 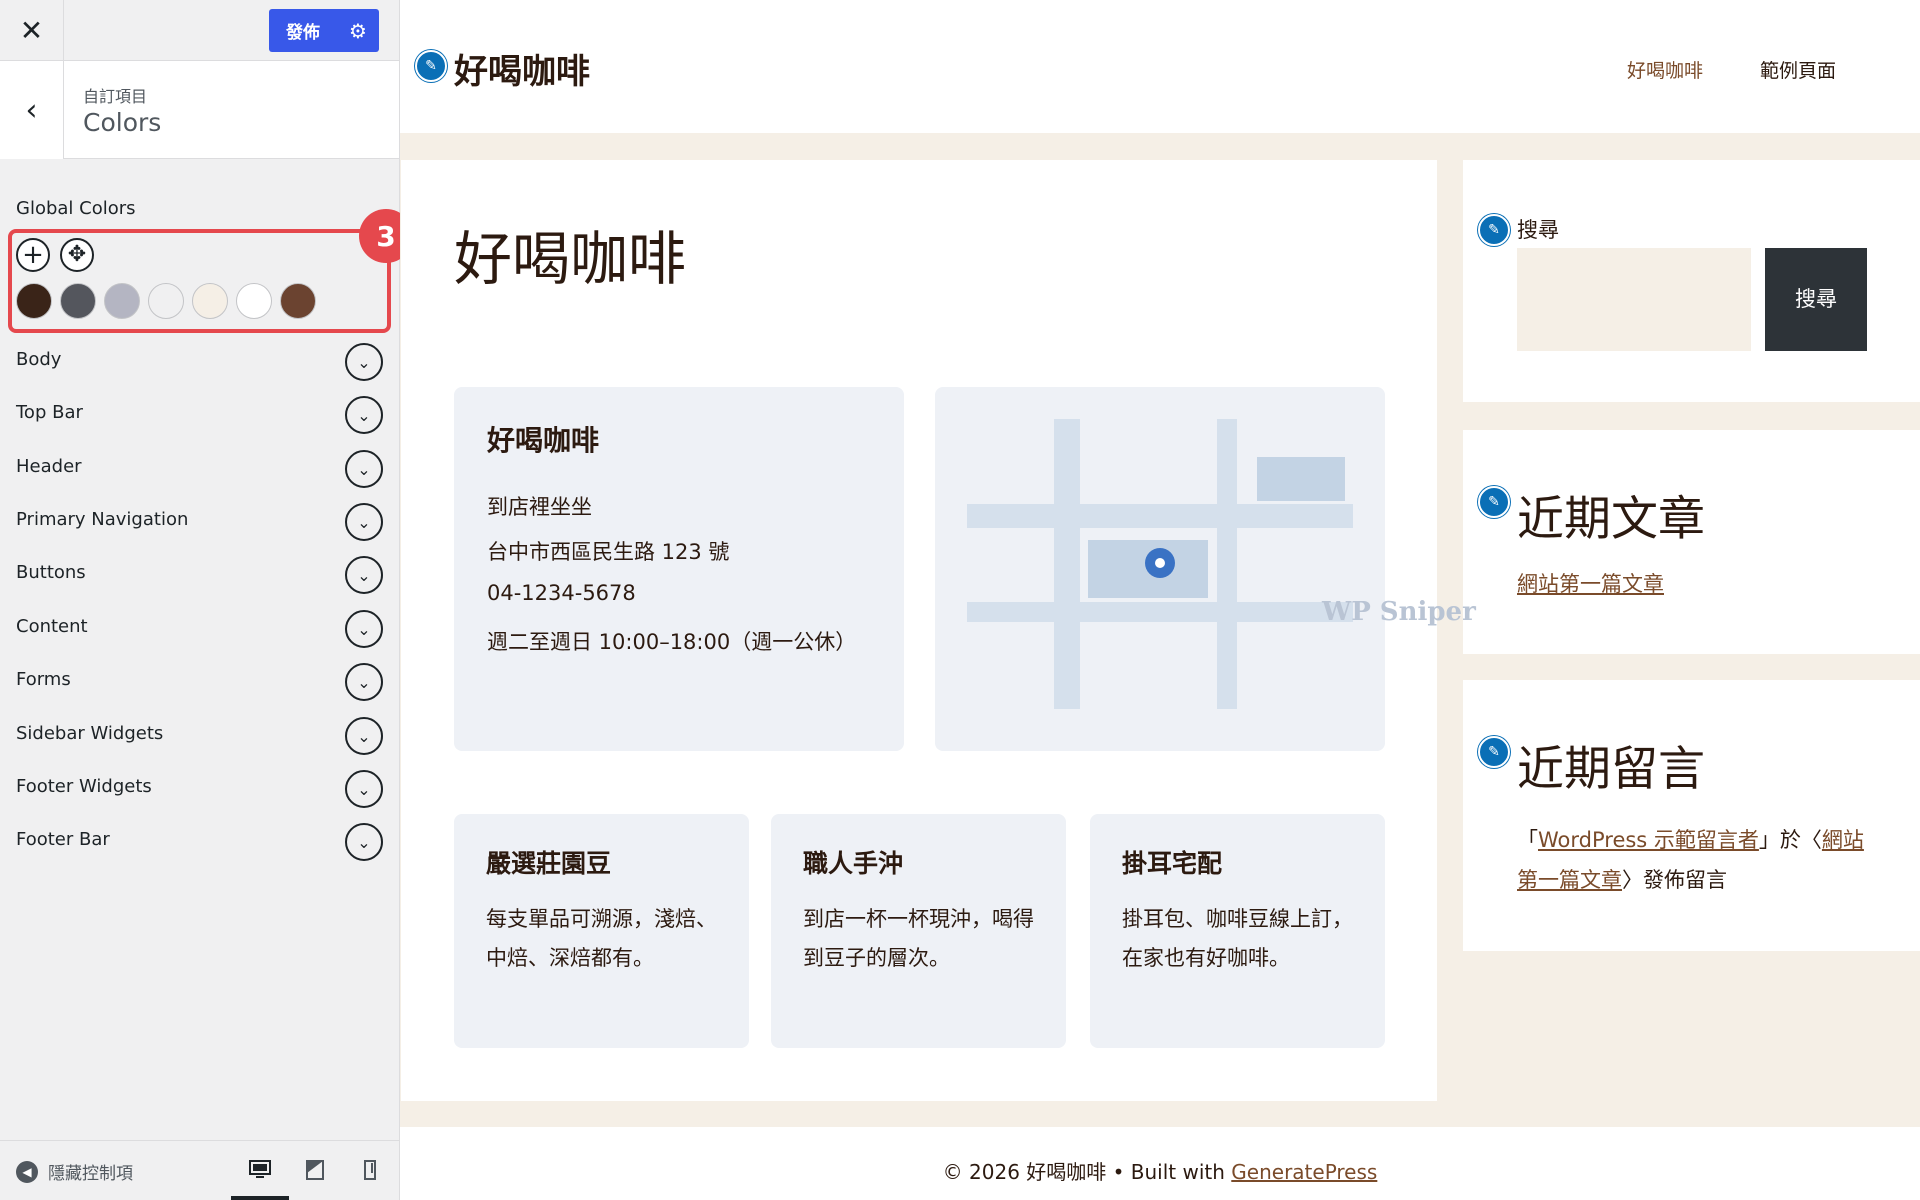 I want to click on accordion-body: Body ⌄, so click(x=199, y=361).